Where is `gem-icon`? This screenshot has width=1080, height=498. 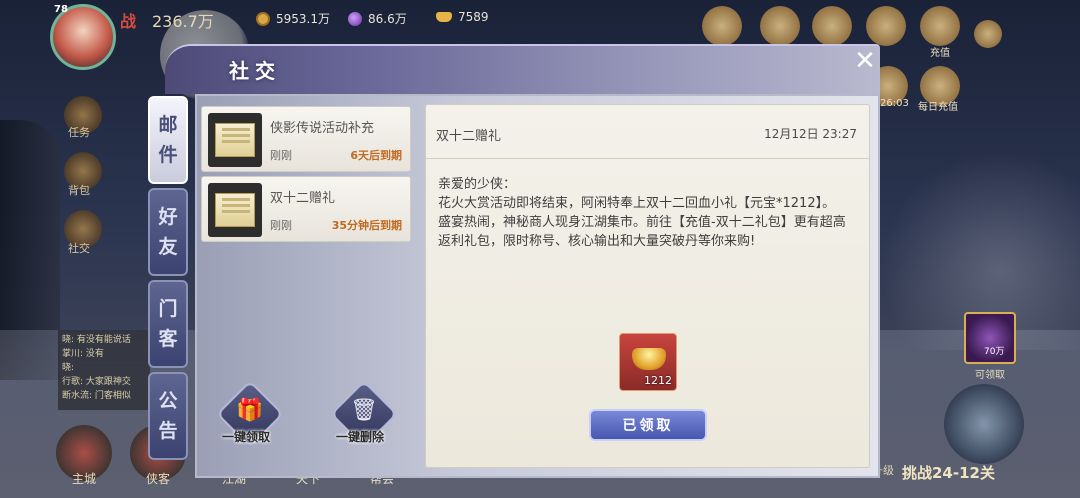
gem-icon is located at coordinates (355, 18).